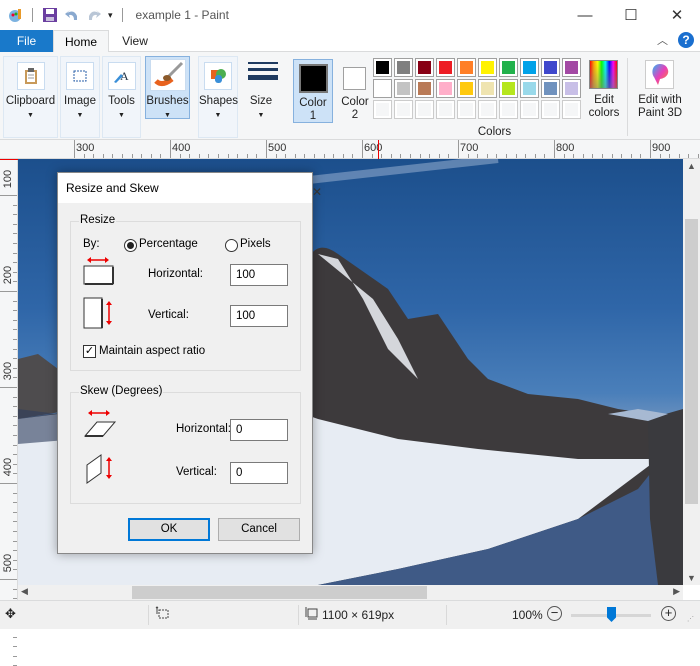 The height and width of the screenshot is (666, 700). Describe the element at coordinates (259, 473) in the screenshot. I see `skew-vertical-input` at that location.